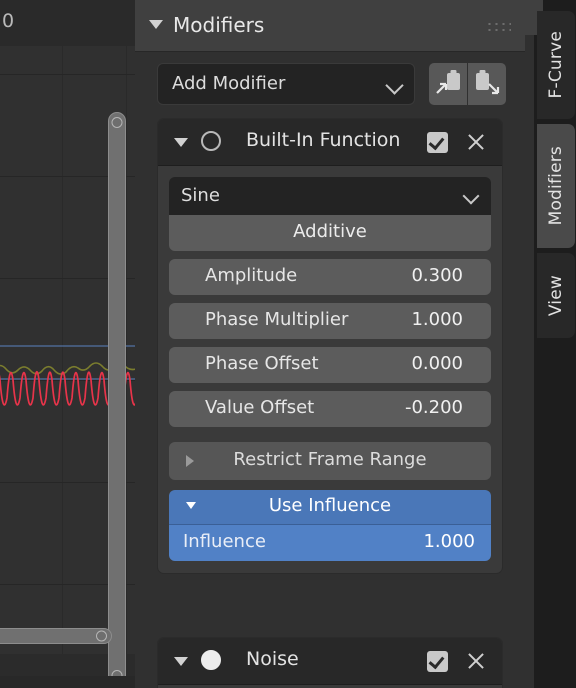 The image size is (576, 688). What do you see at coordinates (251, 275) in the screenshot?
I see `field-label: Amplitude` at bounding box center [251, 275].